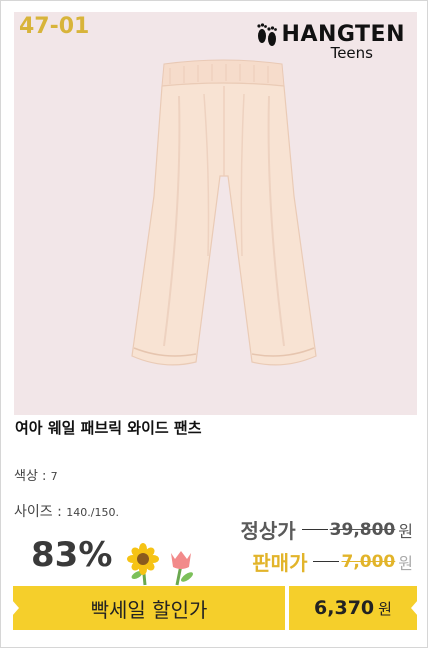 The width and height of the screenshot is (430, 650). I want to click on promo-bar: 빡세일 할인가 6,370 원, so click(215, 608).